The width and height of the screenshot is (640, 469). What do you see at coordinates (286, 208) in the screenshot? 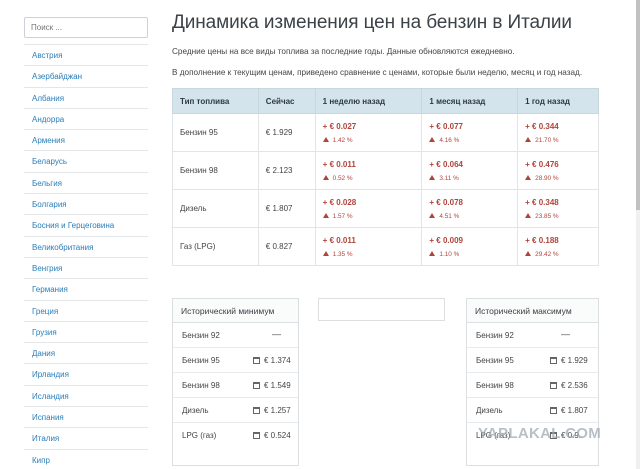
I see `current-price: € 1.807` at bounding box center [286, 208].